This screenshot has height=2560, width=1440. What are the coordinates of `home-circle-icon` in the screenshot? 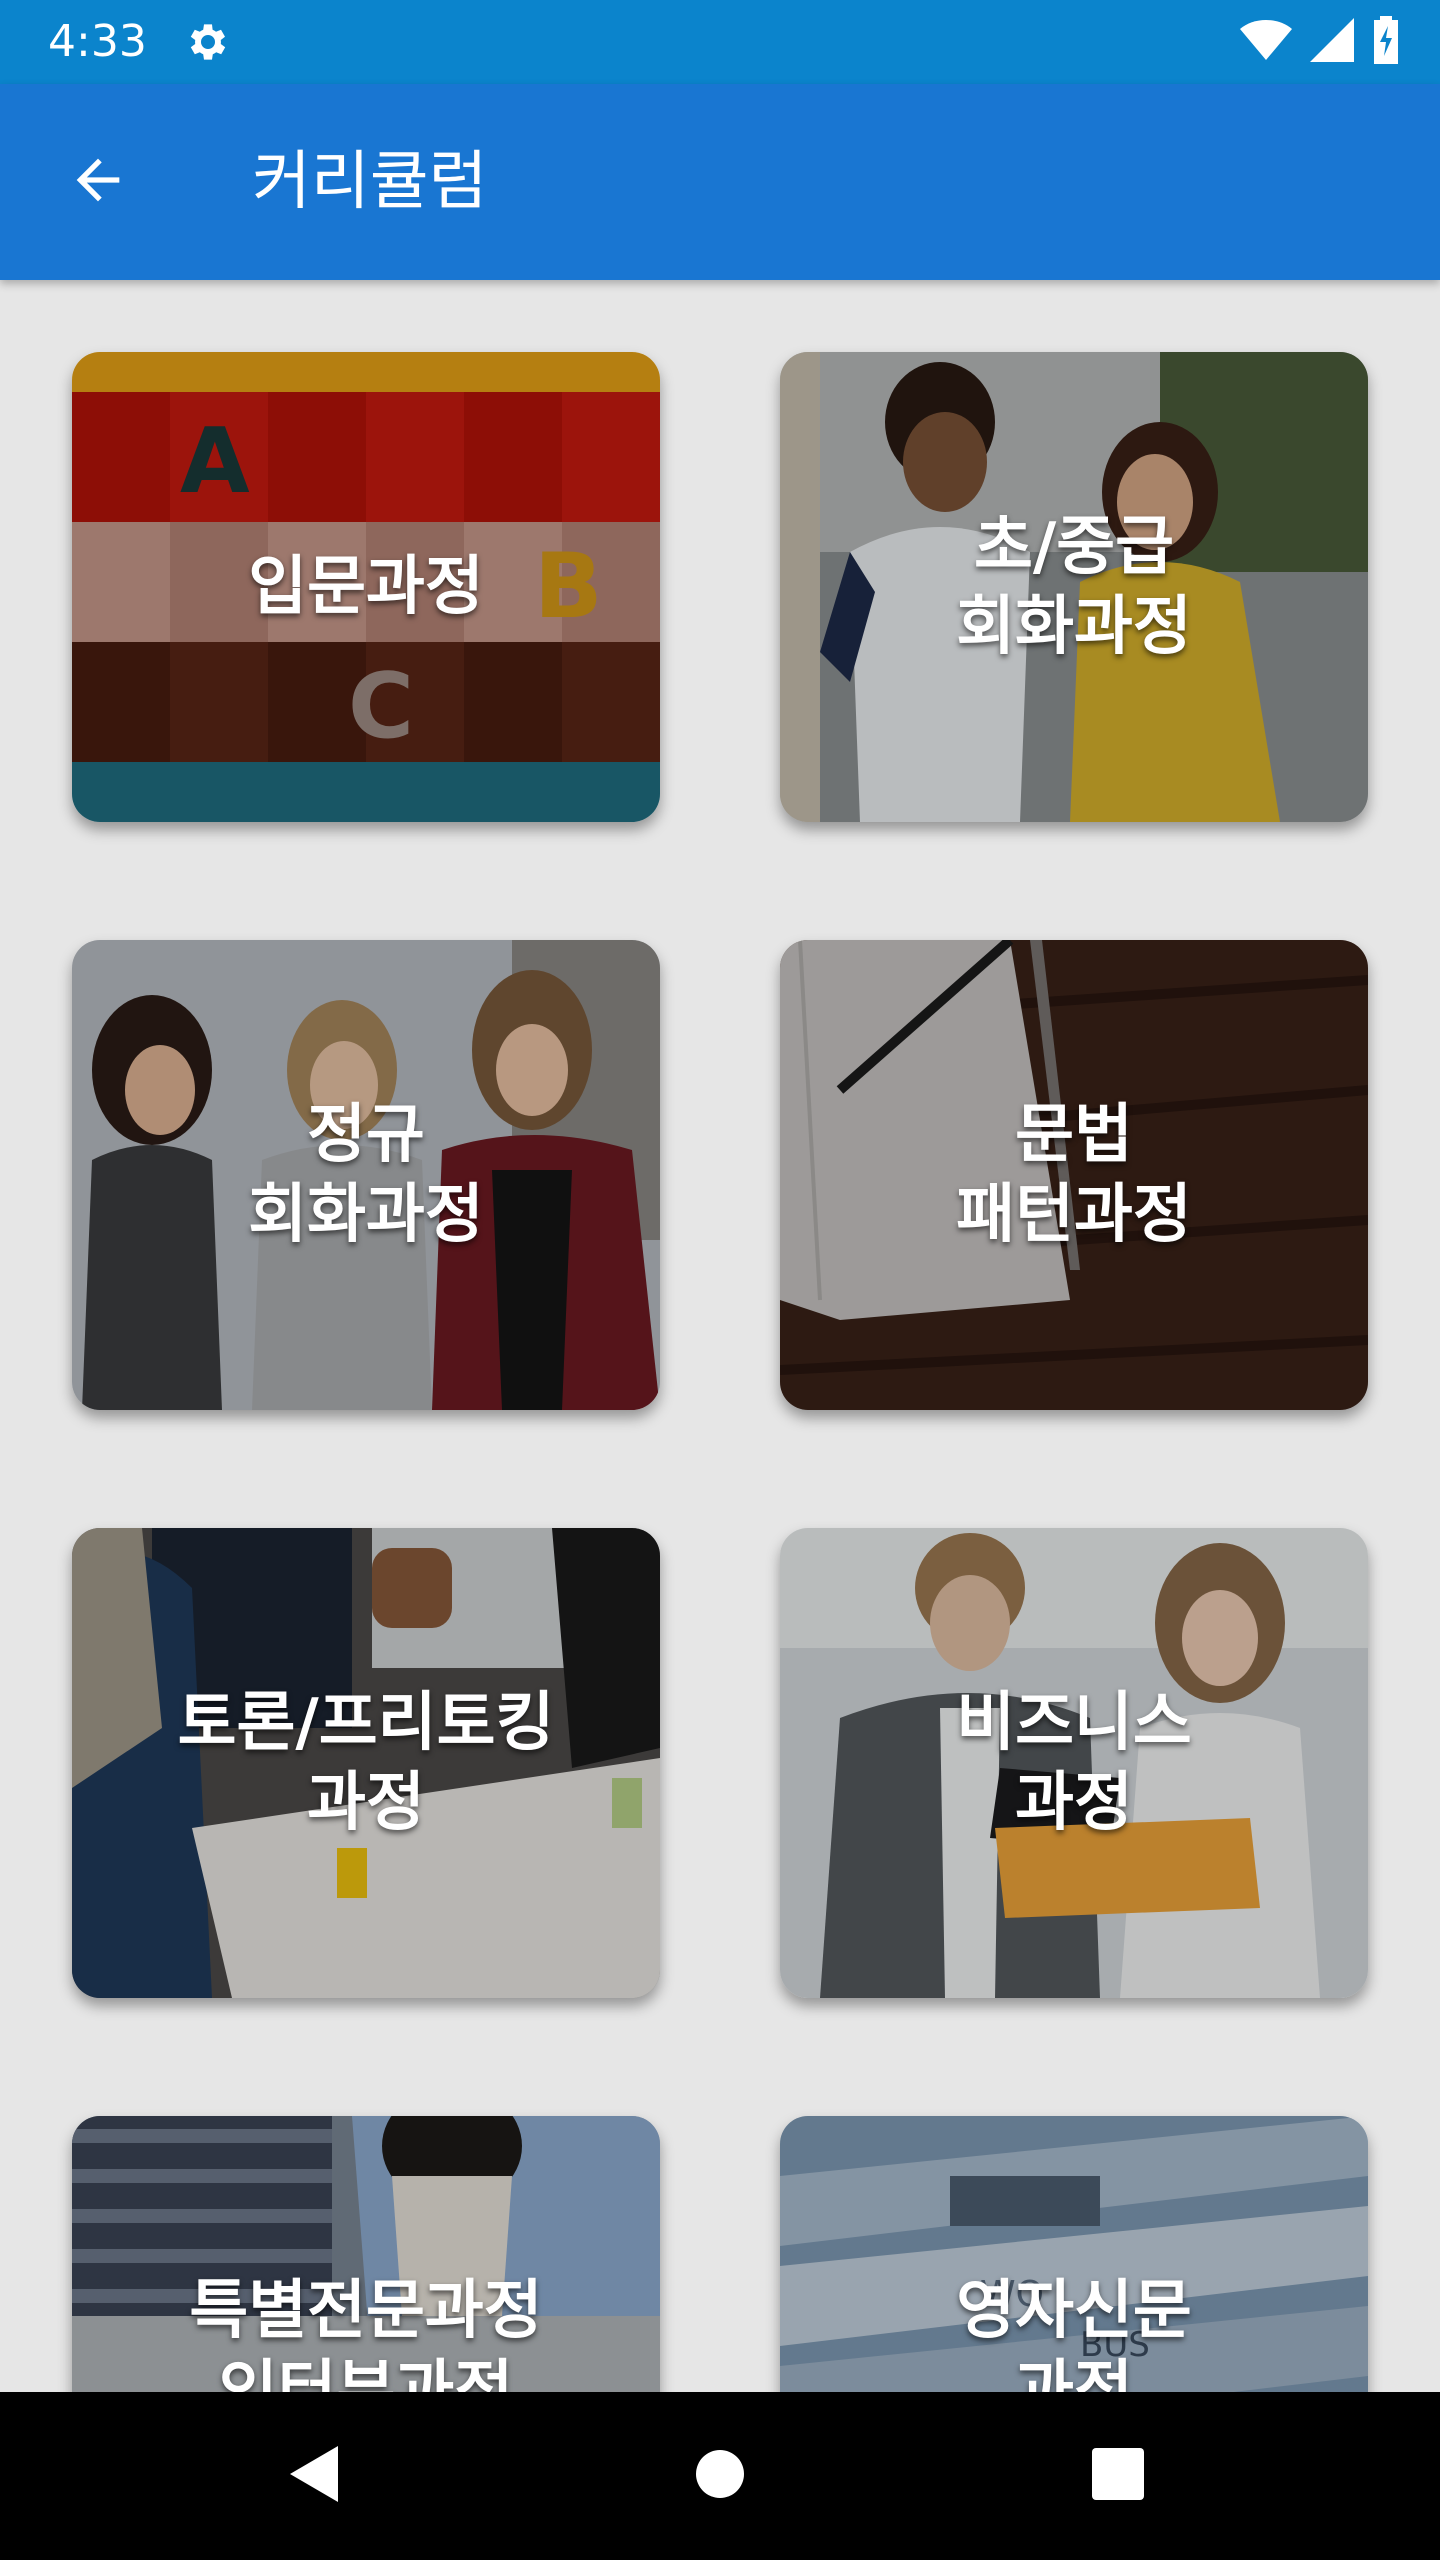 It's located at (720, 2476).